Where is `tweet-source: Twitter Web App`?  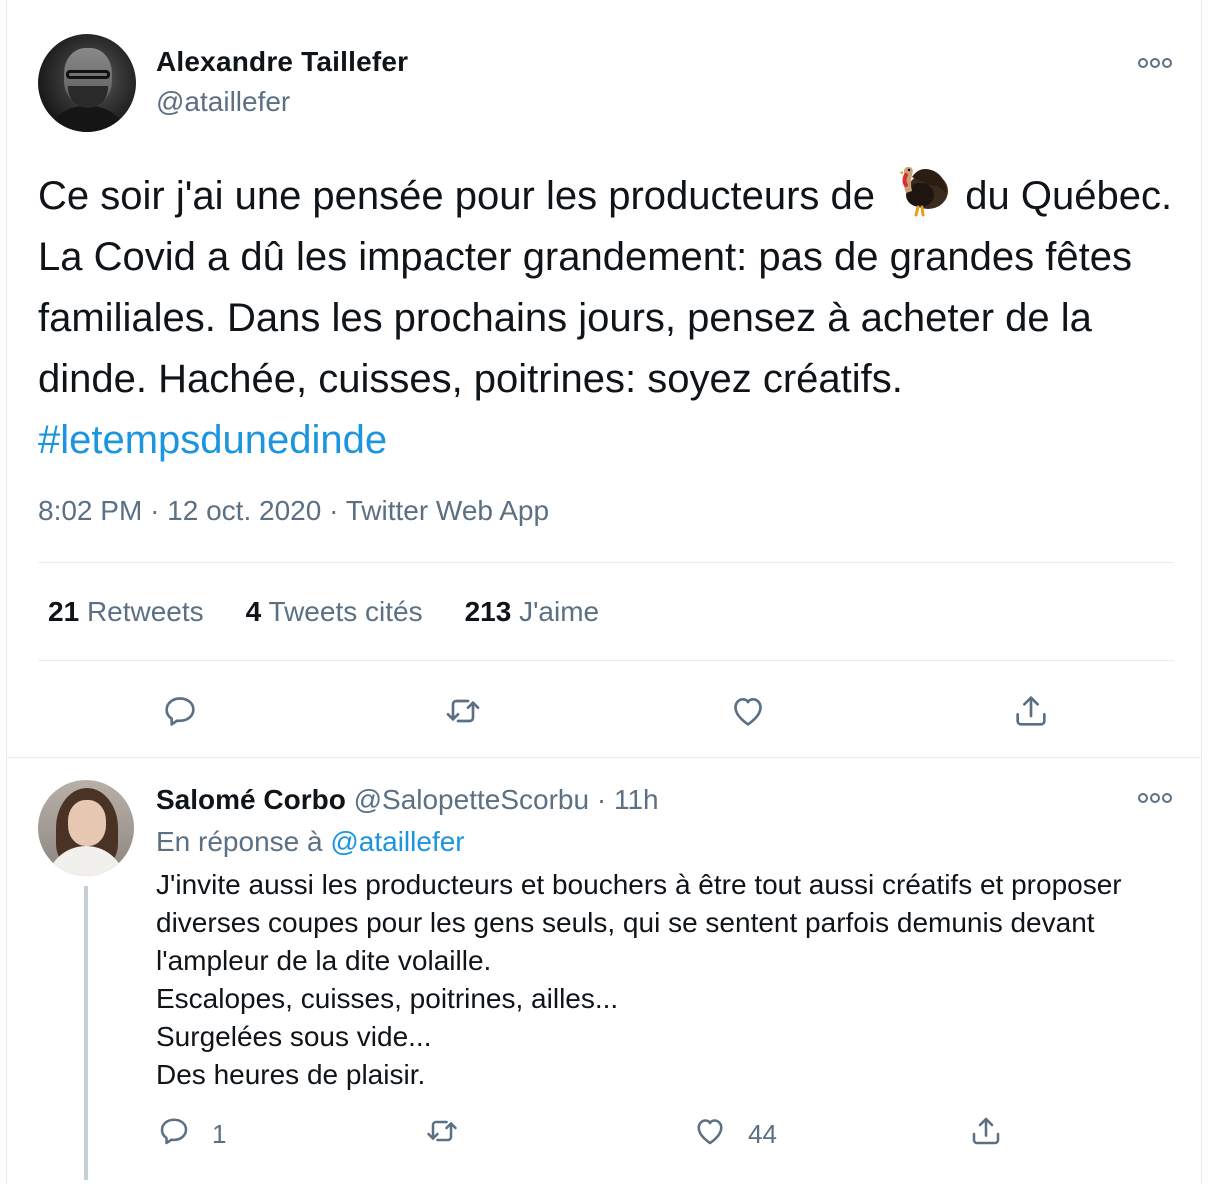
tweet-source: Twitter Web App is located at coordinates (447, 510).